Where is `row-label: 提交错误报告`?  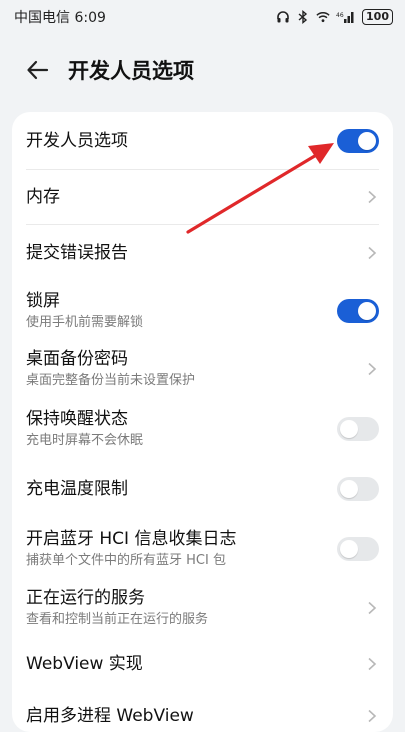
row-label: 提交错误报告 is located at coordinates (77, 253).